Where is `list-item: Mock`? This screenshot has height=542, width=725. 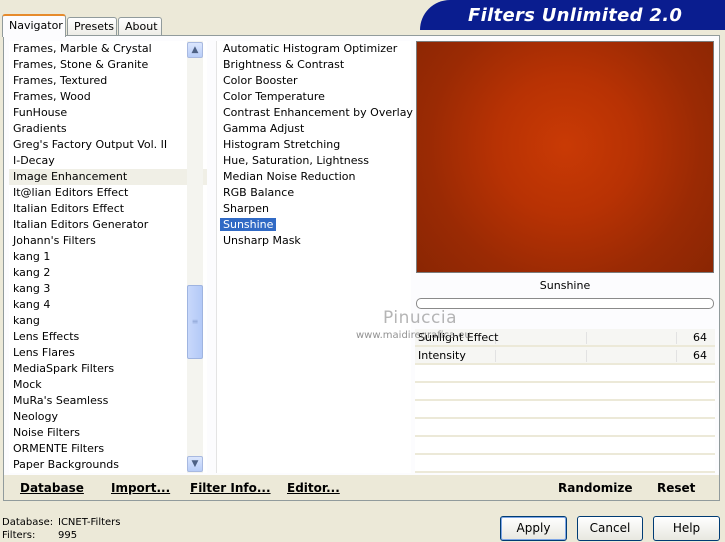 list-item: Mock is located at coordinates (108, 385).